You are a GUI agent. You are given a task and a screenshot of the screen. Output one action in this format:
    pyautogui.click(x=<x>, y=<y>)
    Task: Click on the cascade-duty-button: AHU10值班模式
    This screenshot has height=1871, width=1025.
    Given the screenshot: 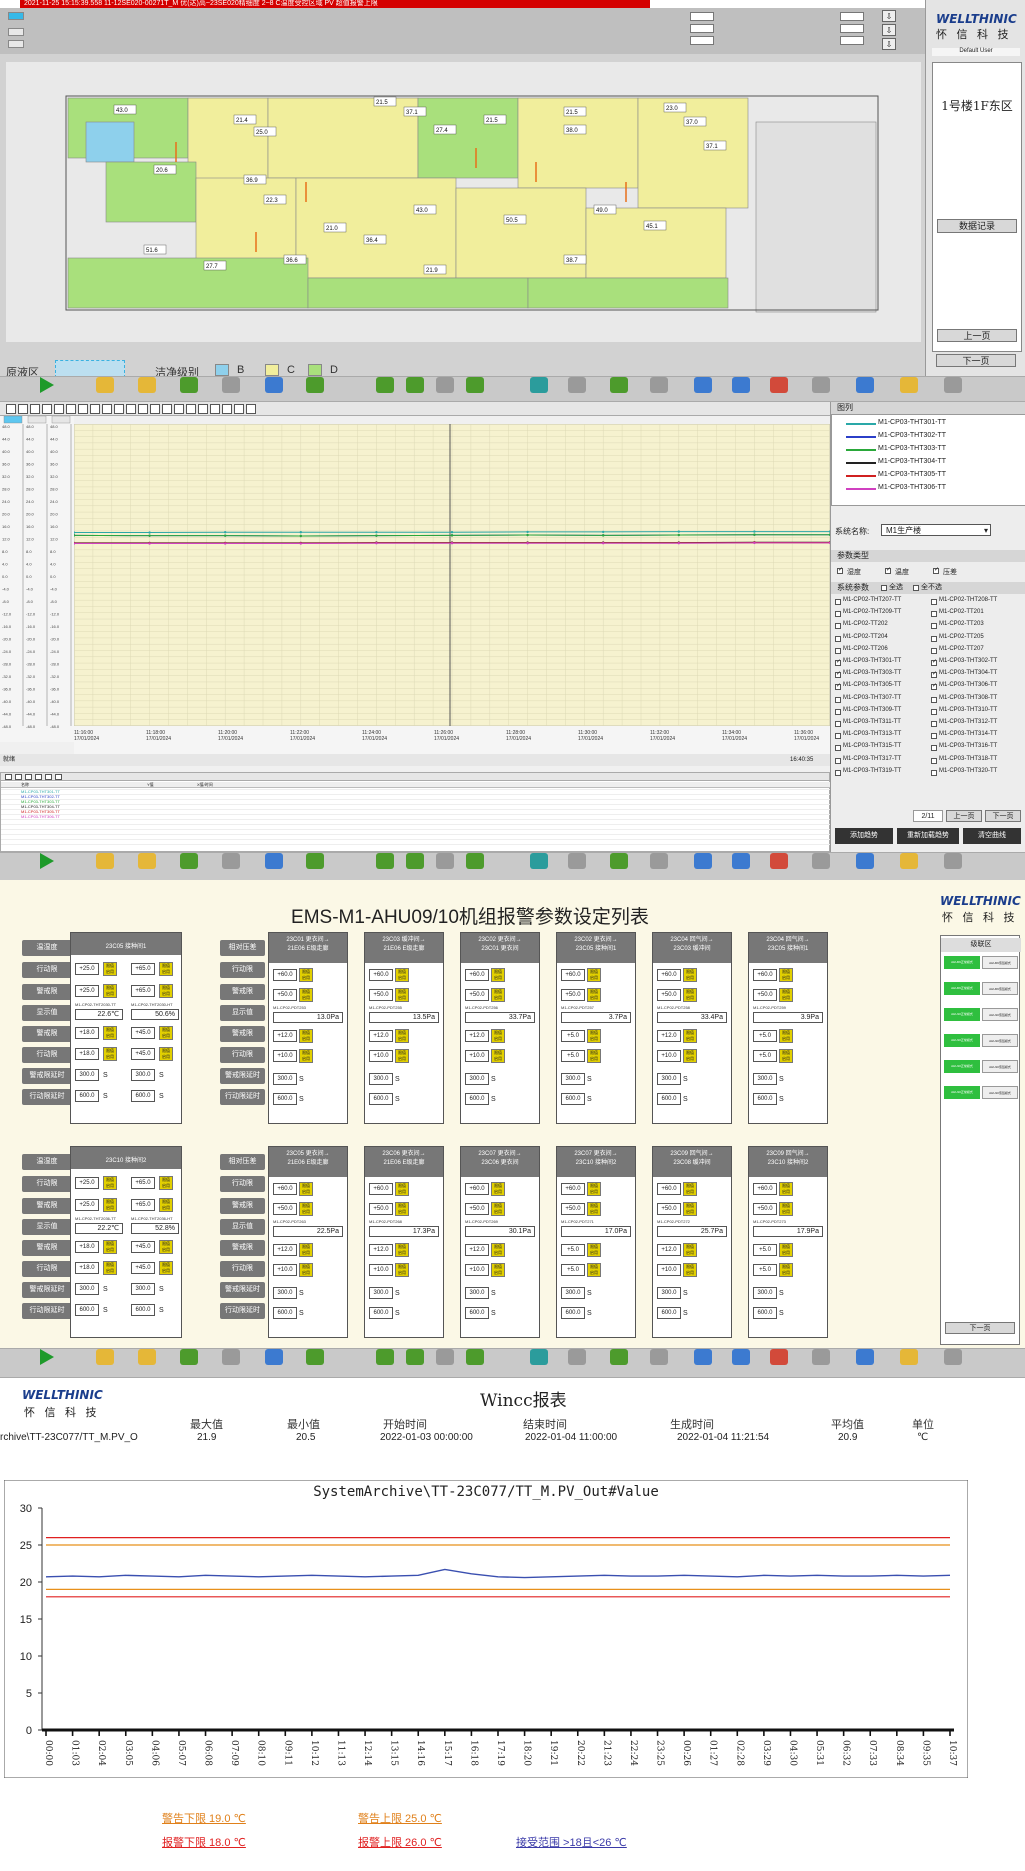 What is the action you would take?
    pyautogui.click(x=1000, y=1092)
    